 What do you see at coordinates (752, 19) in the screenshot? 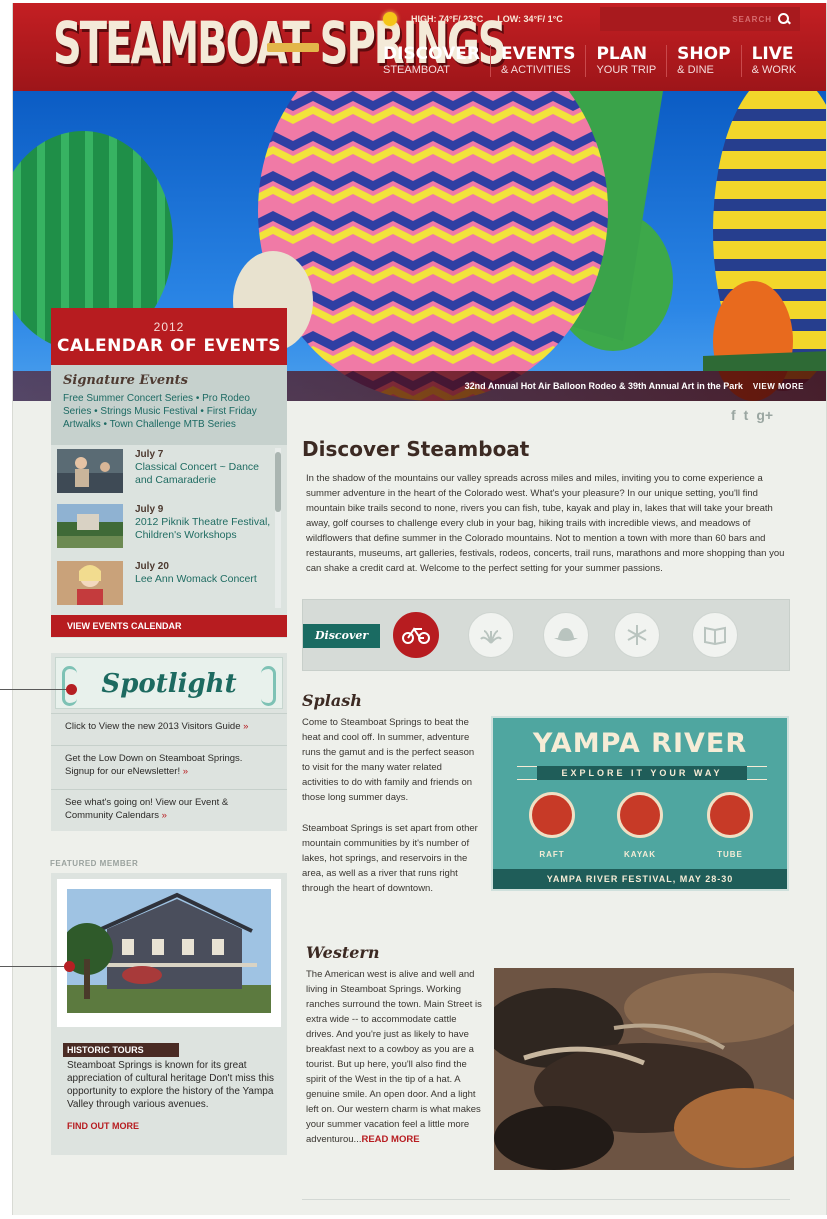
I see `search-placeholder: SEARCH` at bounding box center [752, 19].